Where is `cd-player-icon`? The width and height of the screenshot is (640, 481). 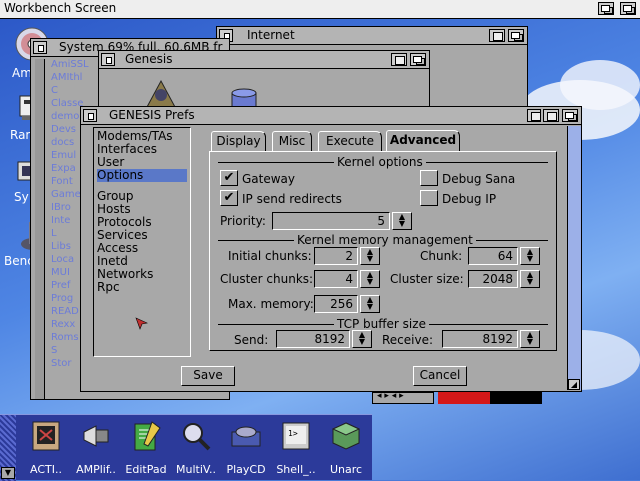
cd-player-icon is located at coordinates (246, 436).